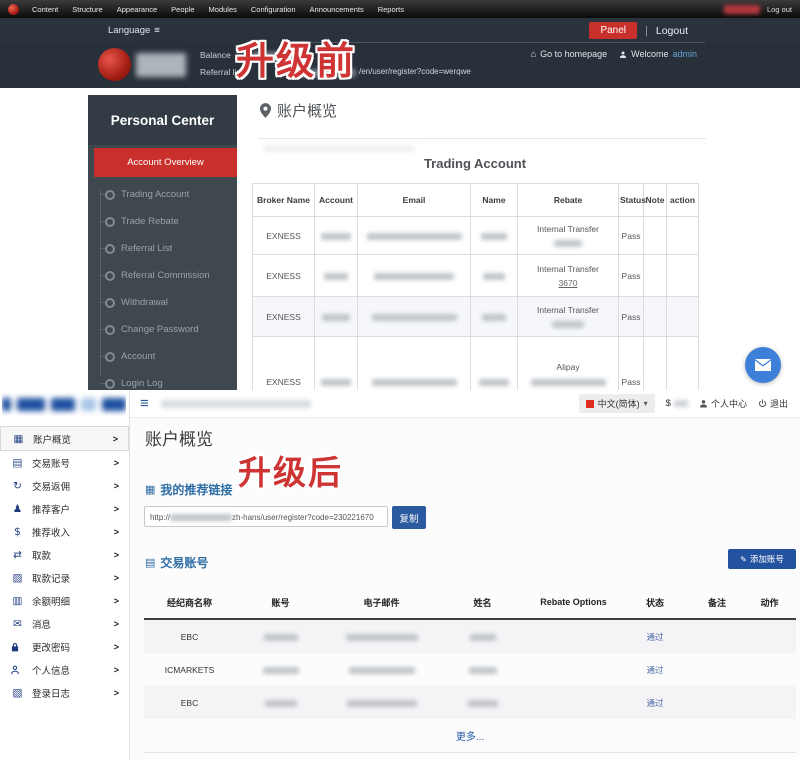  I want to click on sidebar-item-trading-account: Trading Account, so click(162, 194).